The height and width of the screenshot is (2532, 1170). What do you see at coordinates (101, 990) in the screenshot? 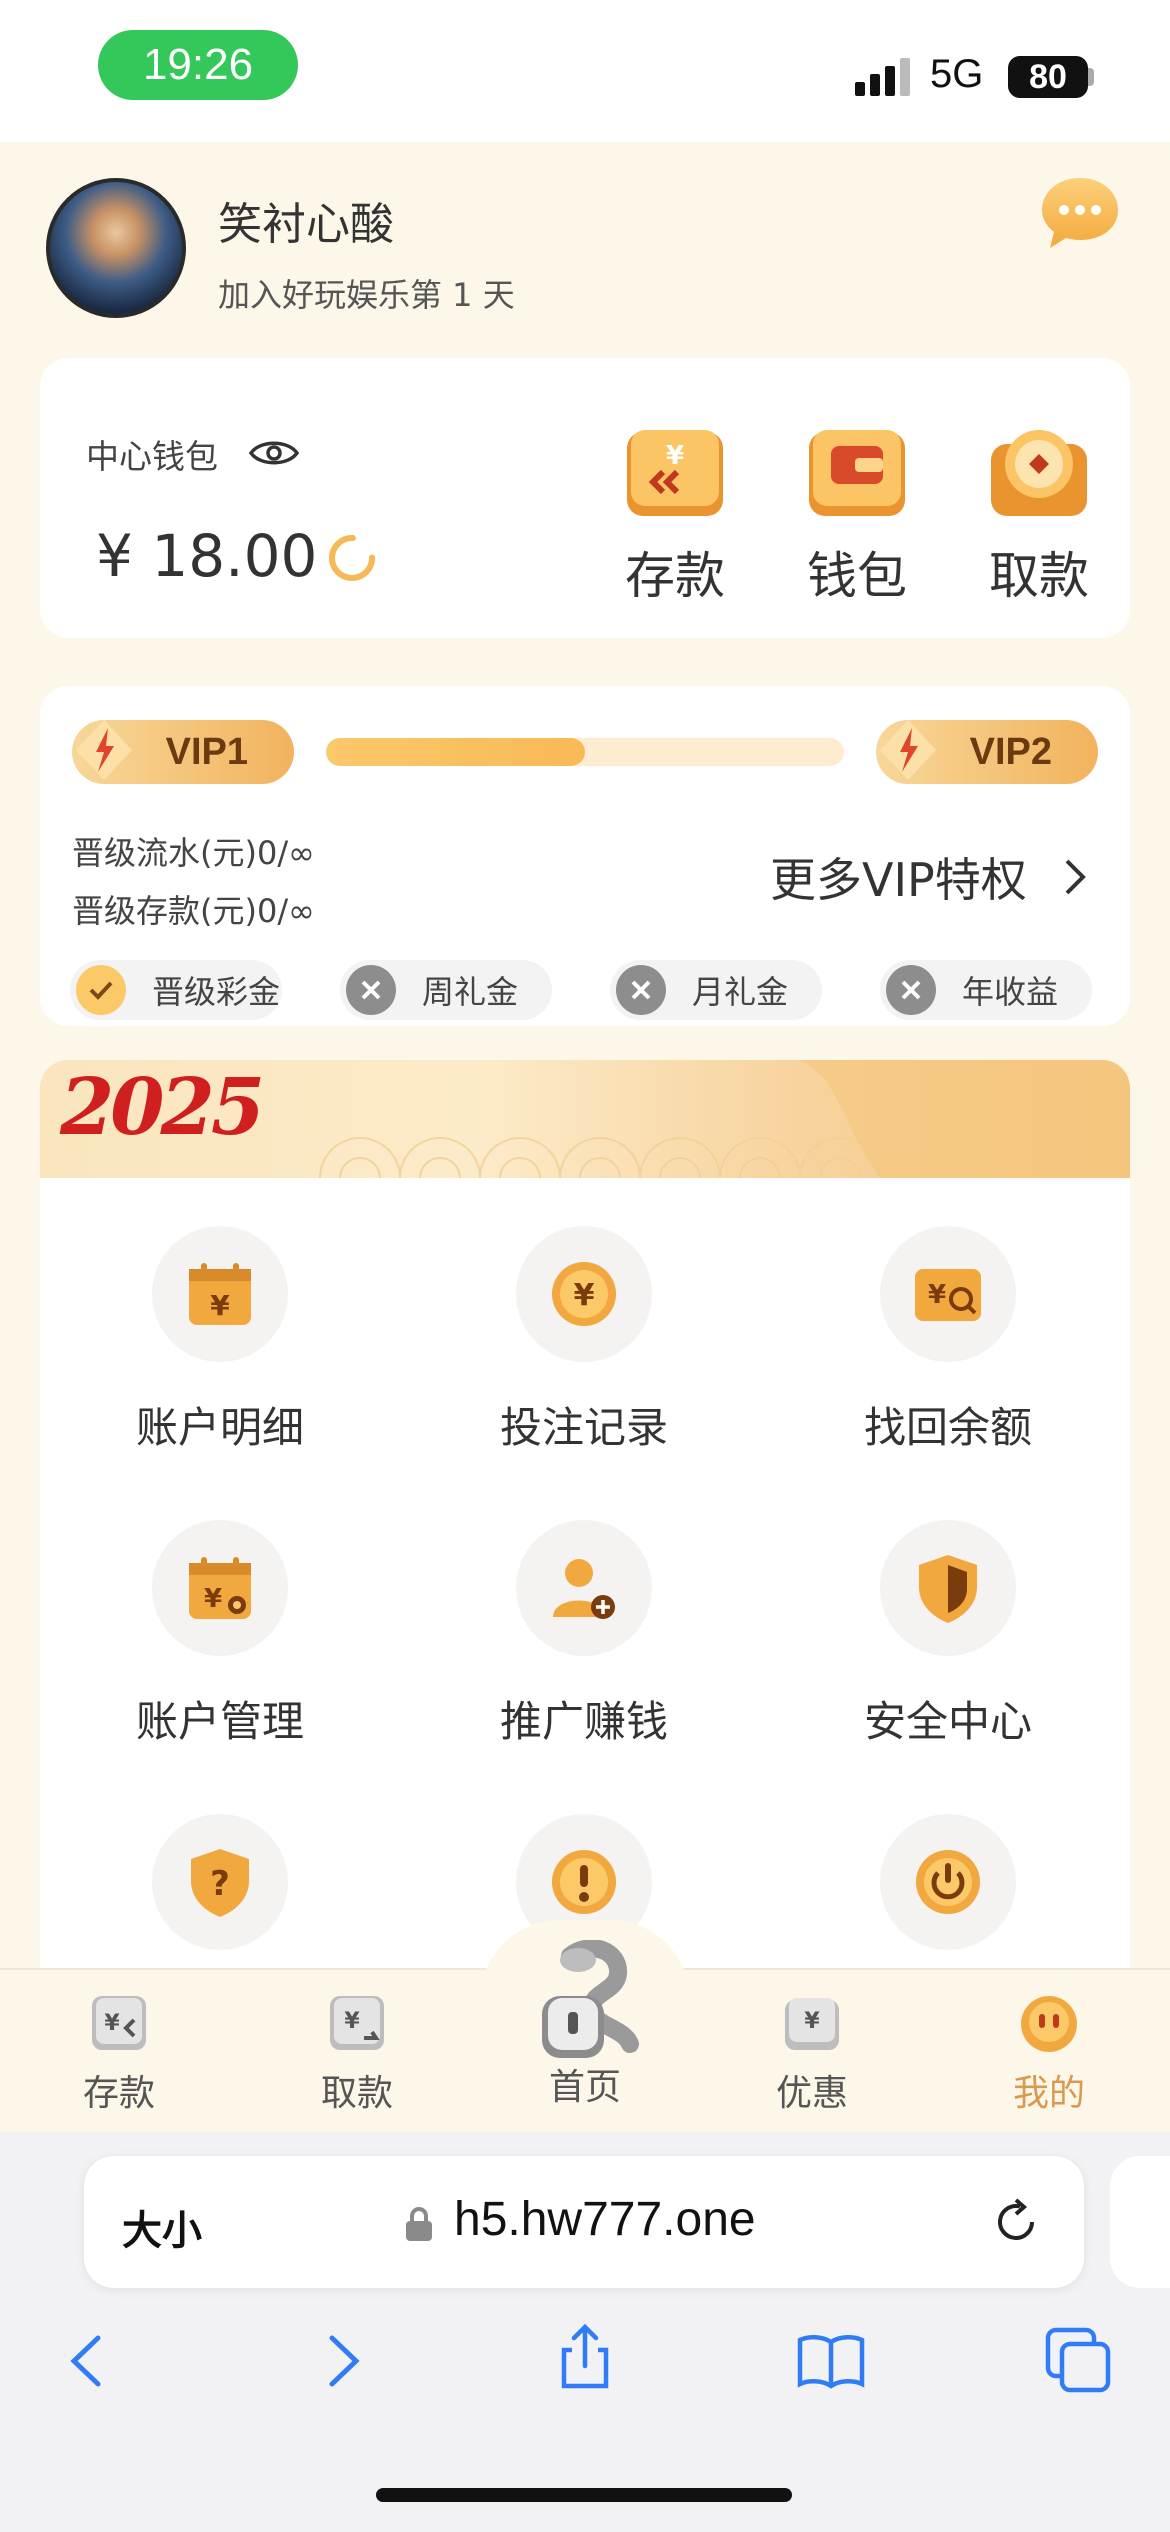
I see `check-icon` at bounding box center [101, 990].